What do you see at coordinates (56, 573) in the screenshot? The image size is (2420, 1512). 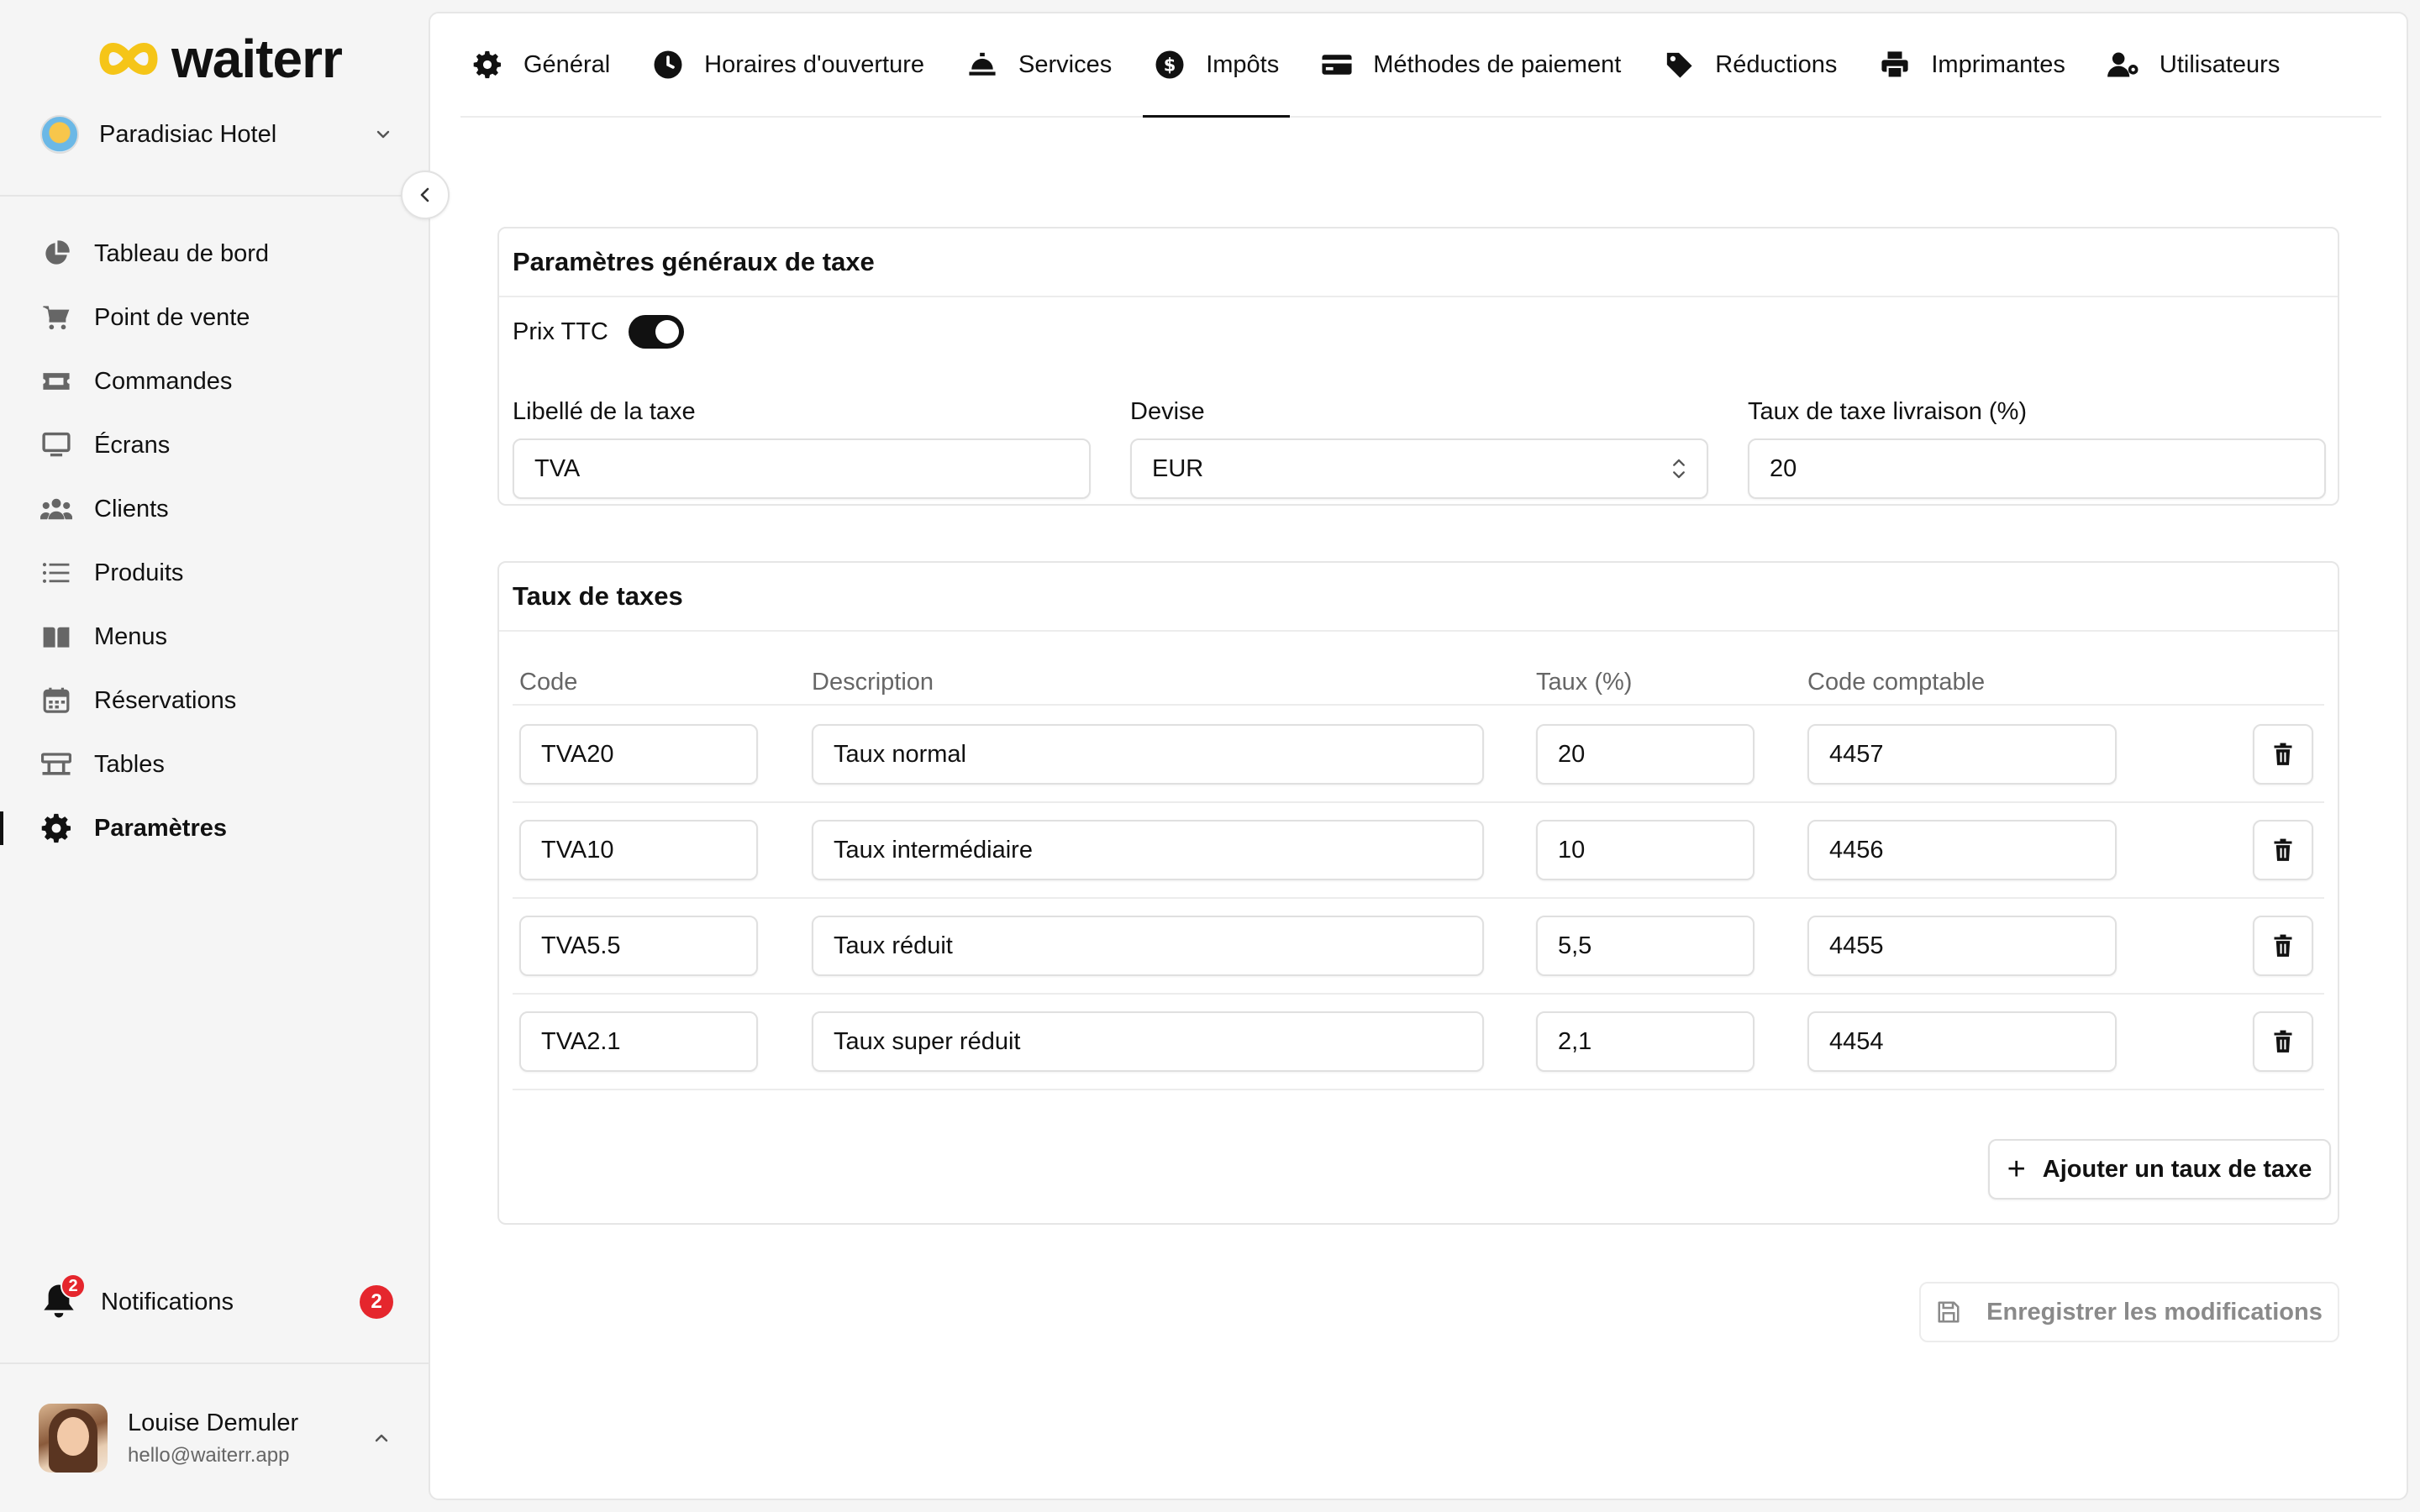 I see `list-icon` at bounding box center [56, 573].